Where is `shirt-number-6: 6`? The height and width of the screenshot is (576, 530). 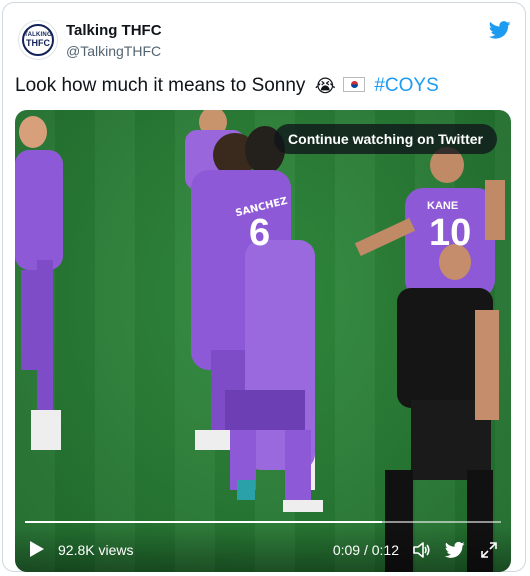
shirt-number-6: 6 is located at coordinates (260, 233).